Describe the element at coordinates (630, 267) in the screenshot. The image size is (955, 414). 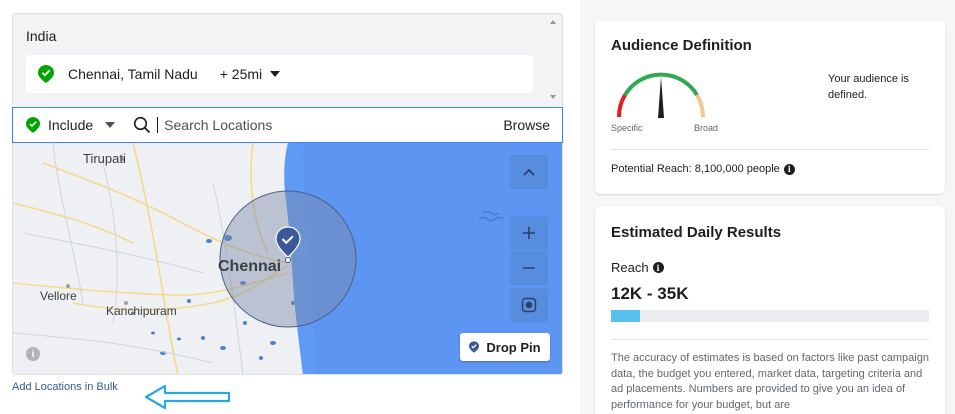
I see `reach-label-text: Reach` at that location.